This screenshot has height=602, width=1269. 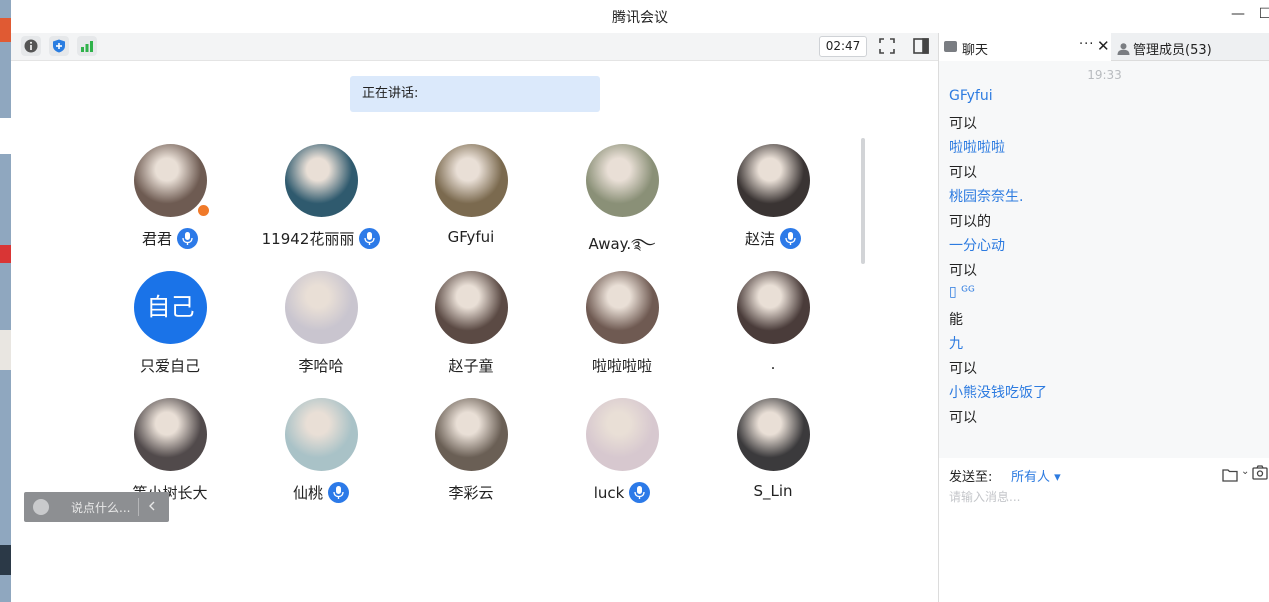 What do you see at coordinates (977, 147) in the screenshot?
I see `message-sender: 啦啦啦啦` at bounding box center [977, 147].